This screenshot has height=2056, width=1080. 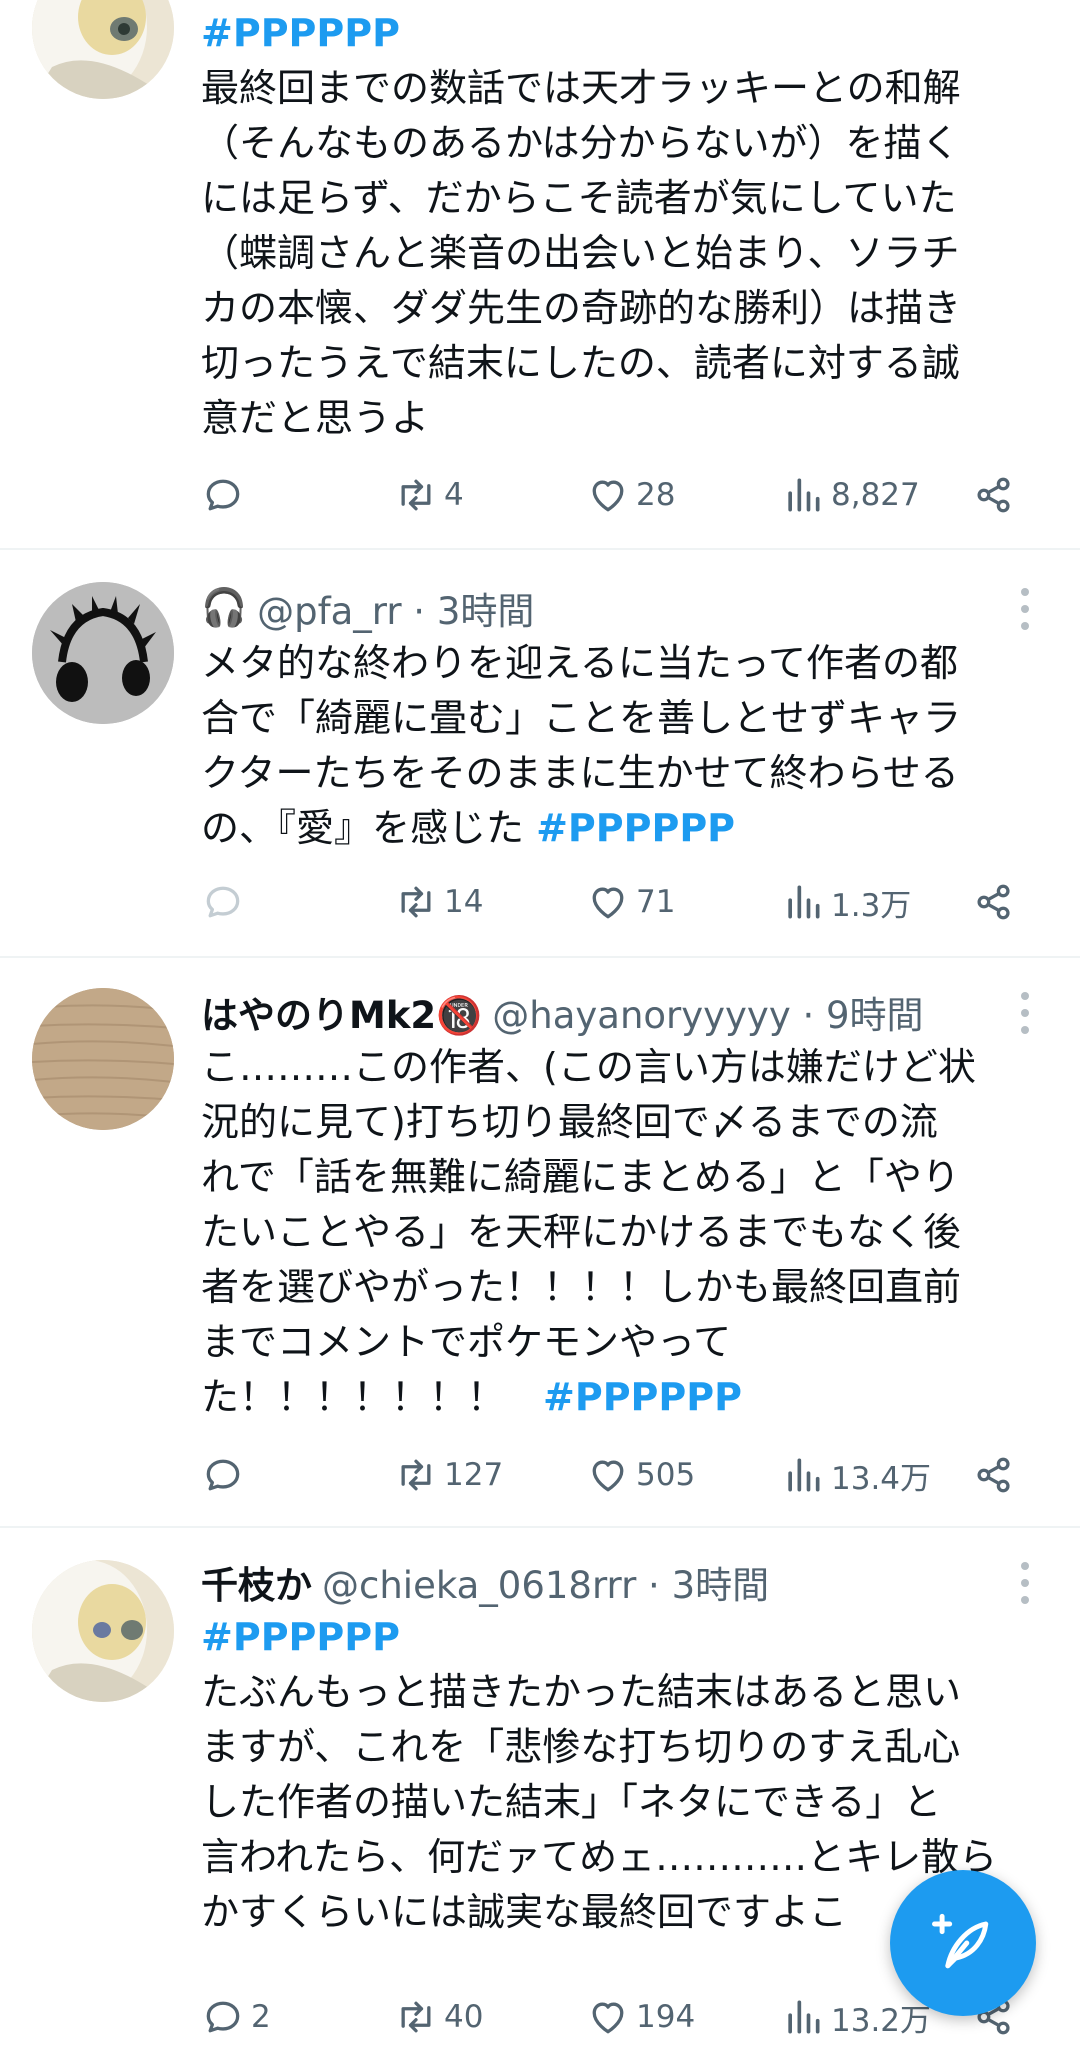 I want to click on like-button: 505, so click(x=640, y=1475).